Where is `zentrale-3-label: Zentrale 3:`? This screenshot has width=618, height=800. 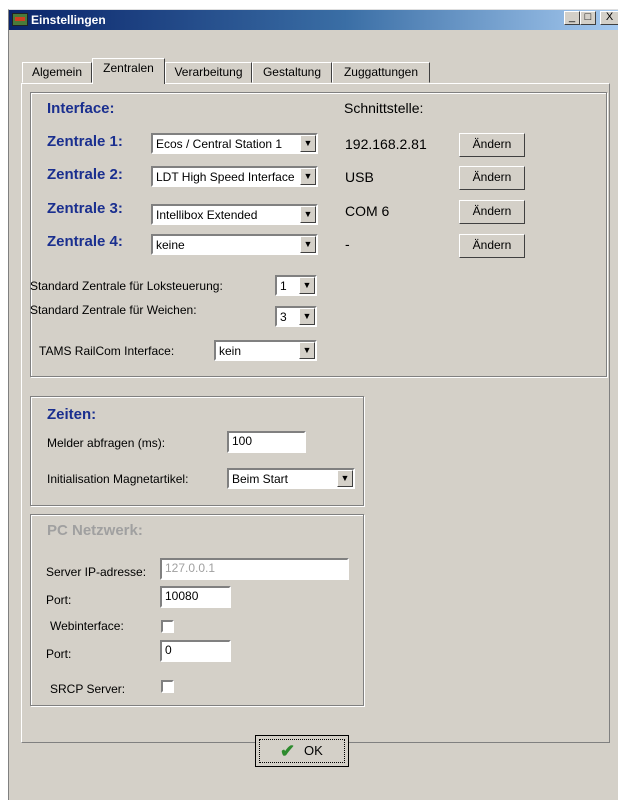 zentrale-3-label: Zentrale 3: is located at coordinates (85, 208).